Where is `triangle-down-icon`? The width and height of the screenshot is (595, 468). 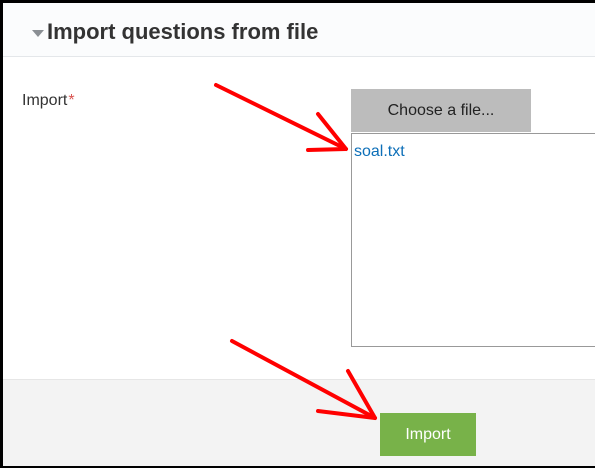 triangle-down-icon is located at coordinates (38, 33).